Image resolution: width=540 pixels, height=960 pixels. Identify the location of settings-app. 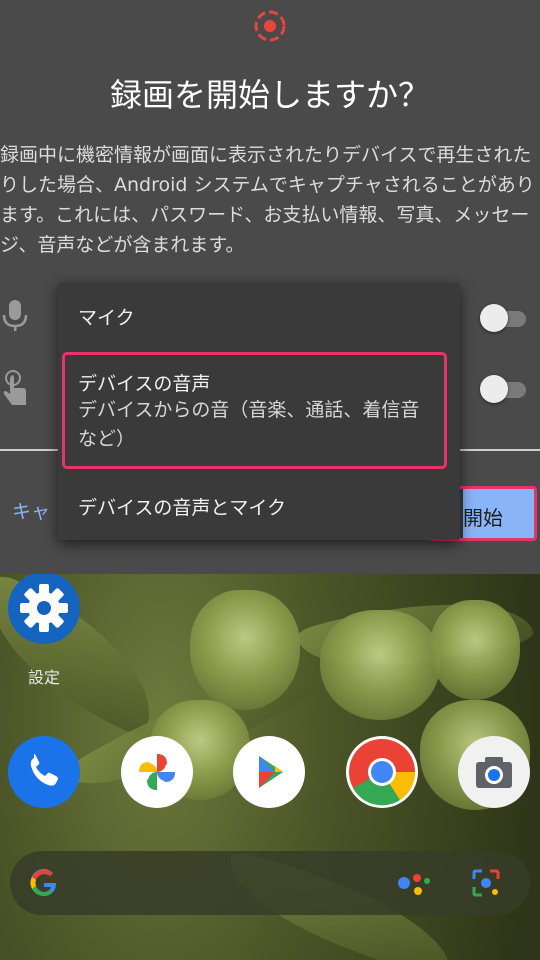
(44, 608).